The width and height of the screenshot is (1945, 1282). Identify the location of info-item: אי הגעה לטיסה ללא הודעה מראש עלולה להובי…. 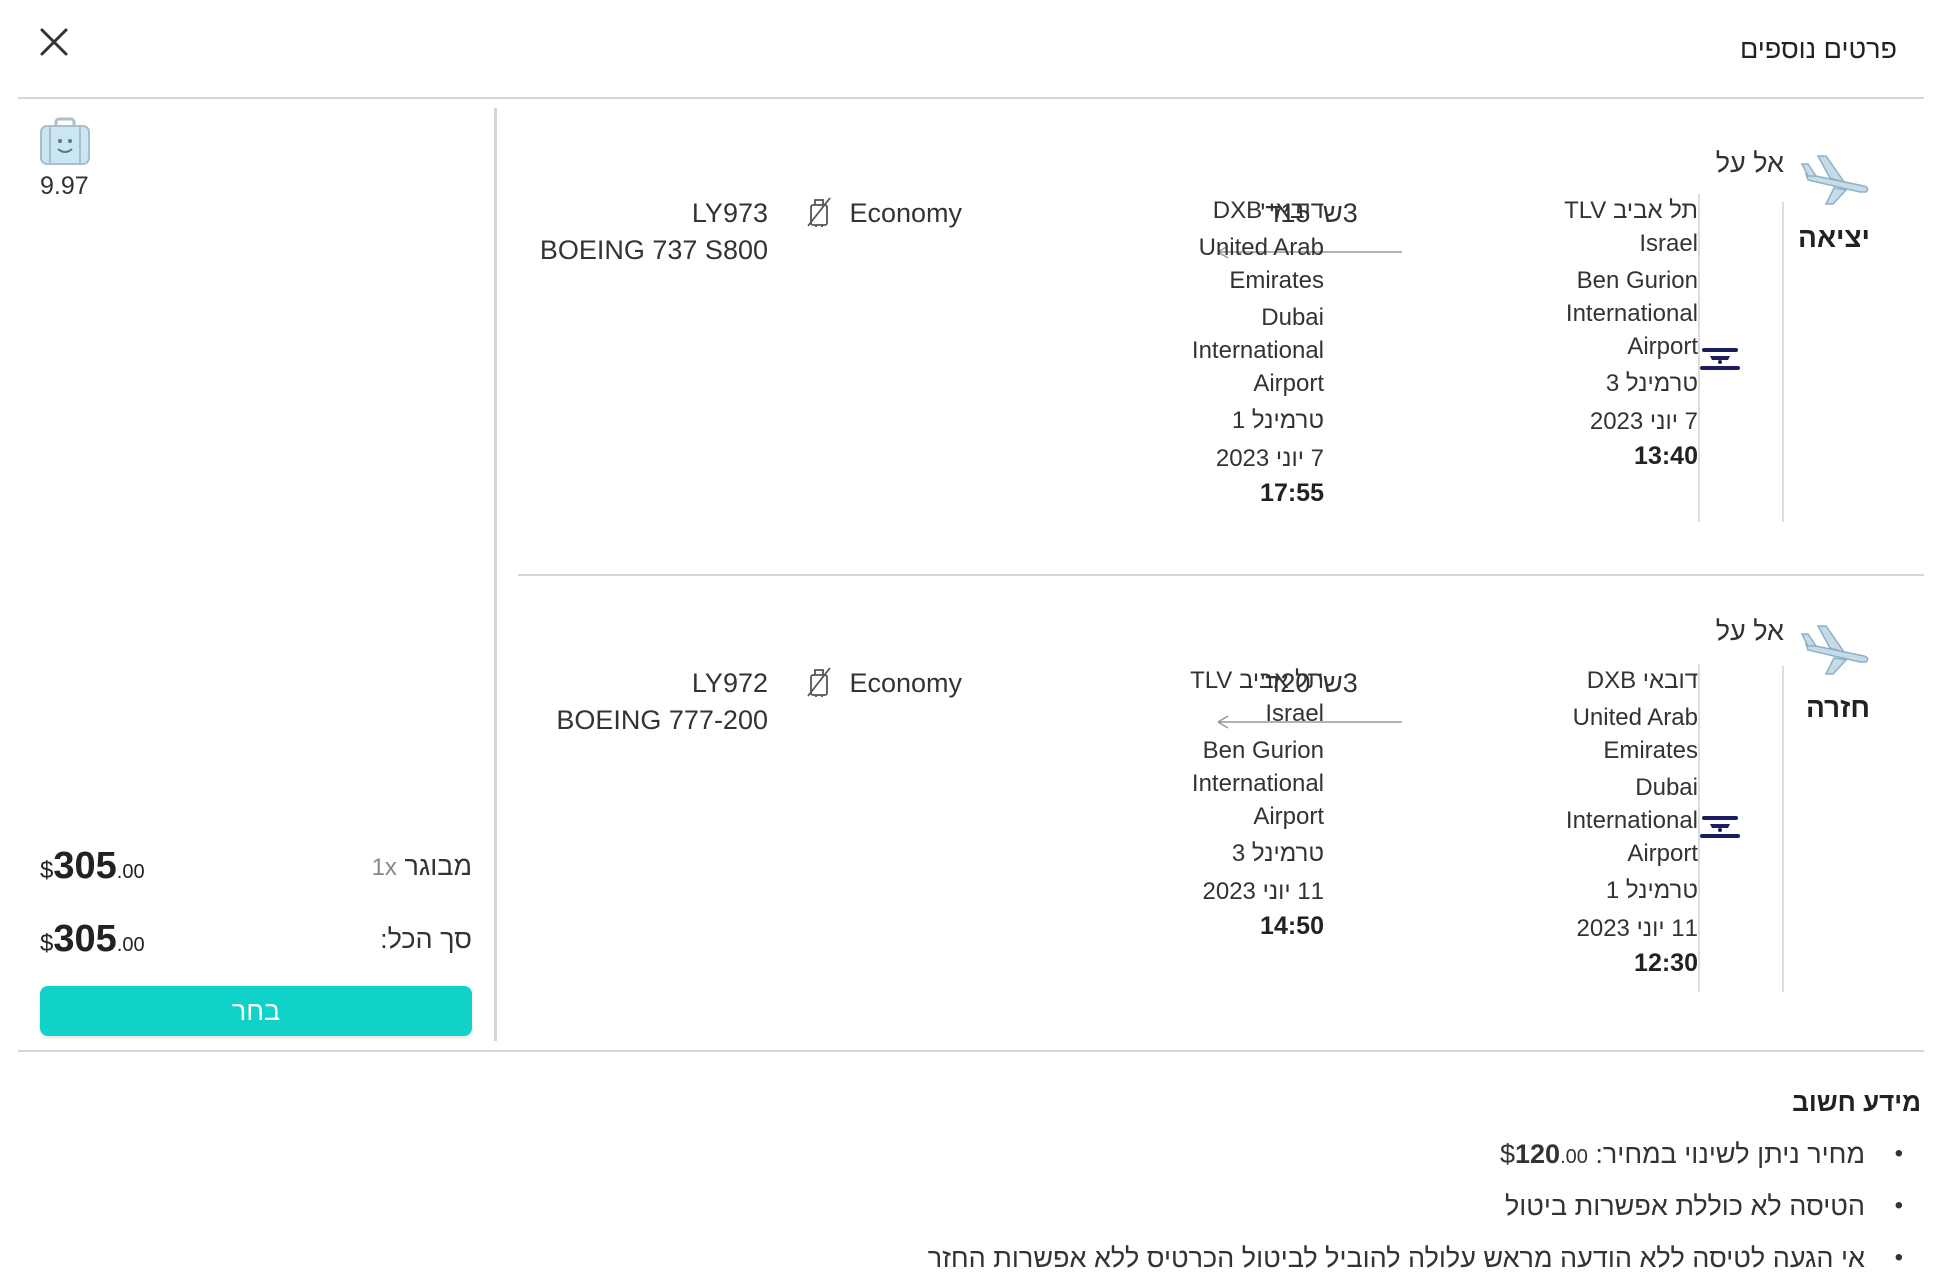
(1415, 1260).